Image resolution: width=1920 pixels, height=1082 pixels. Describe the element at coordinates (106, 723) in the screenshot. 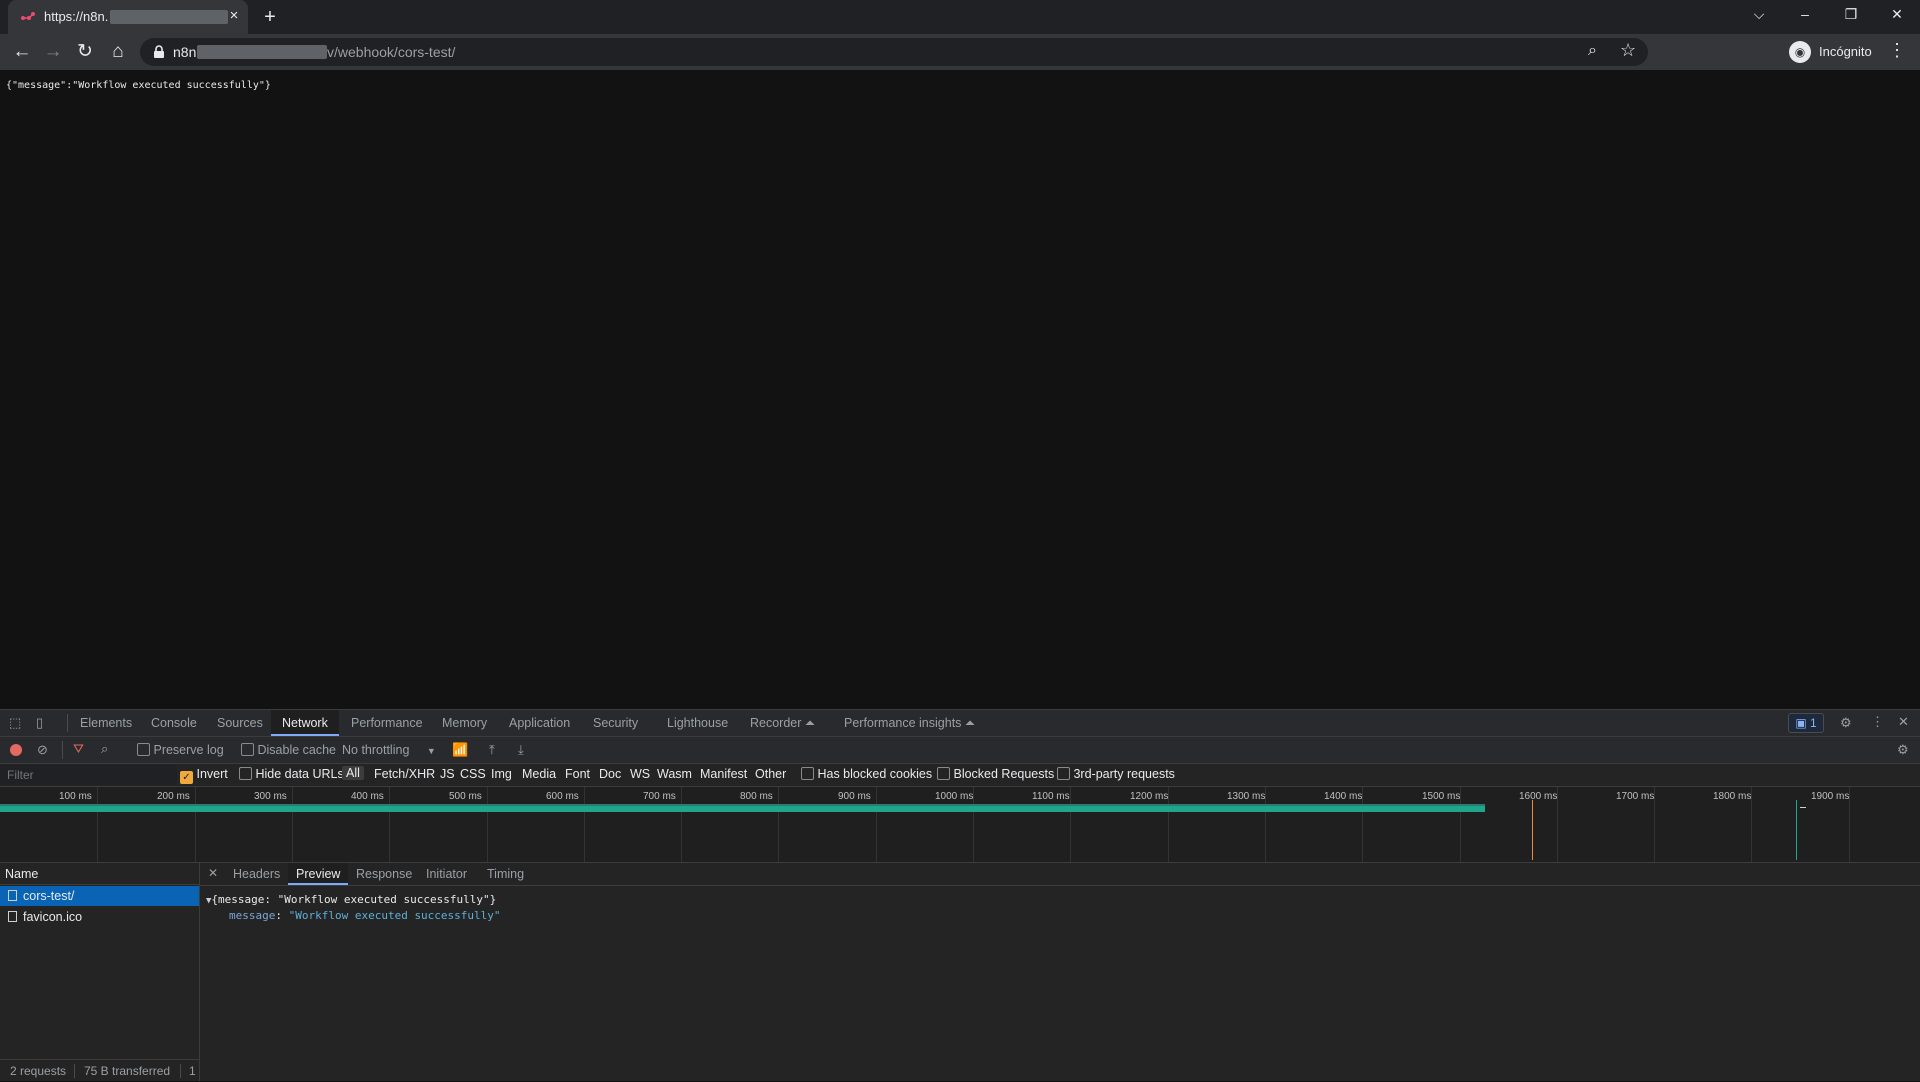

I see `tab-elements: Elements` at that location.